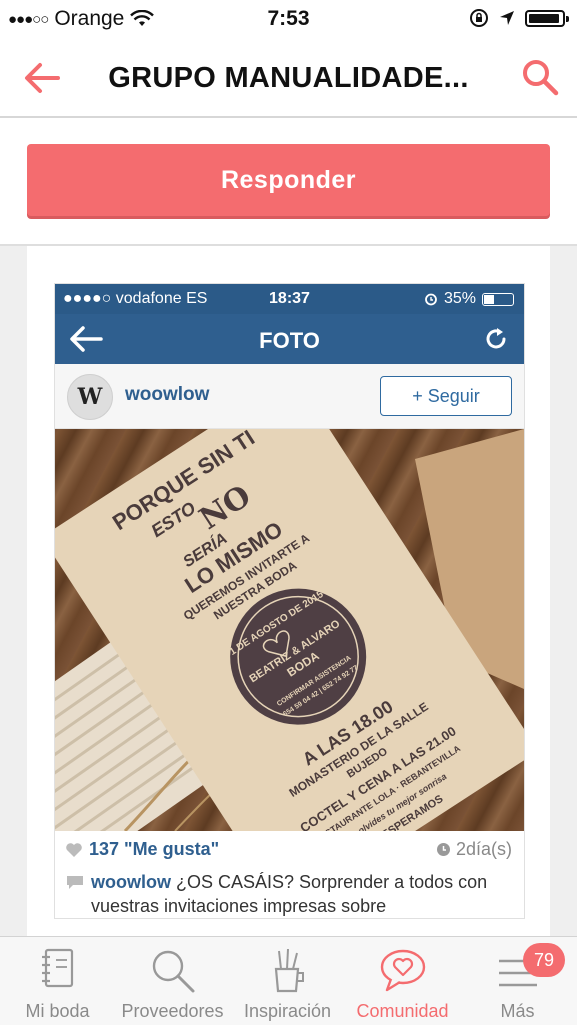 The height and width of the screenshot is (1025, 577). What do you see at coordinates (544, 960) in the screenshot?
I see `notification-badge: 79` at bounding box center [544, 960].